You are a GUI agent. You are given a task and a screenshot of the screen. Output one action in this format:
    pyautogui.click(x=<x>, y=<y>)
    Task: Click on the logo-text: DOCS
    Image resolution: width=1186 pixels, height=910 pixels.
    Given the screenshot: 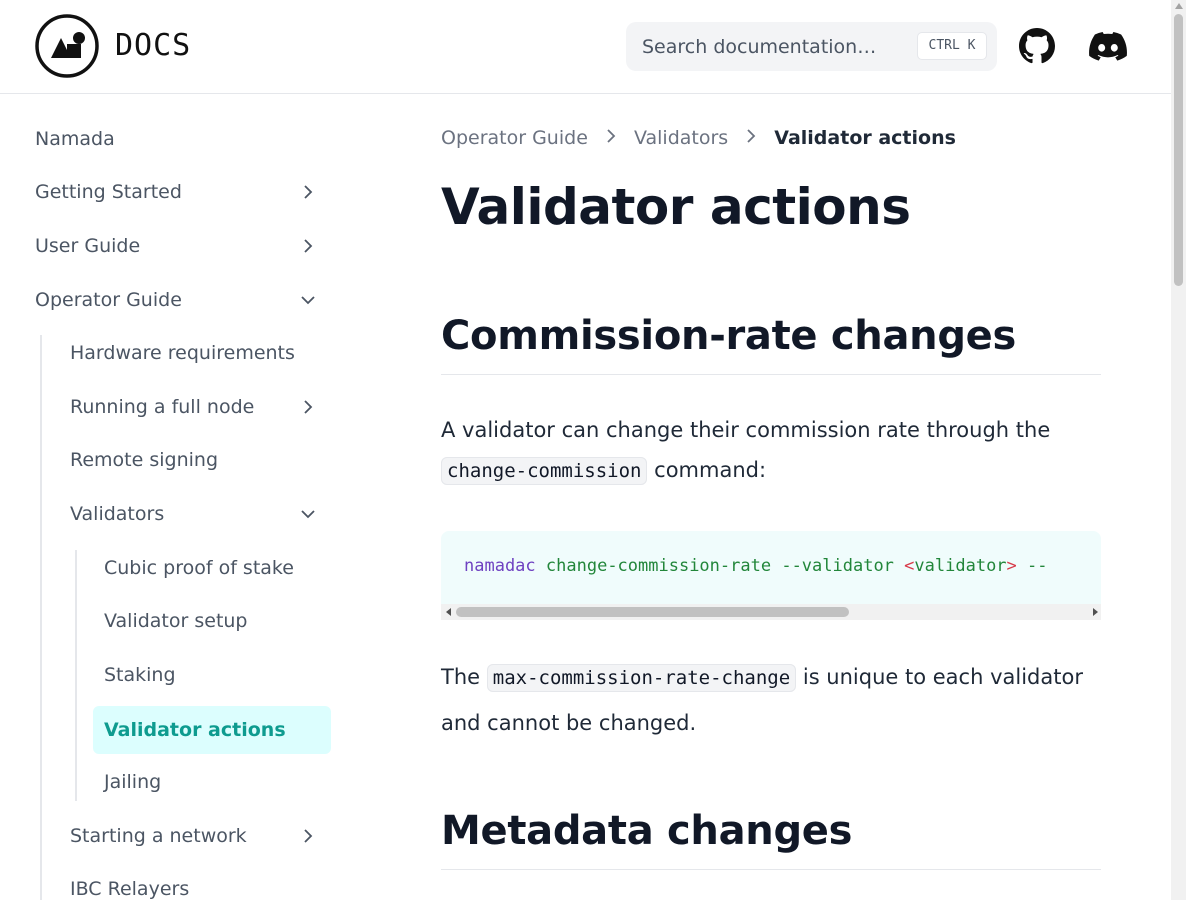 What is the action you would take?
    pyautogui.click(x=153, y=46)
    